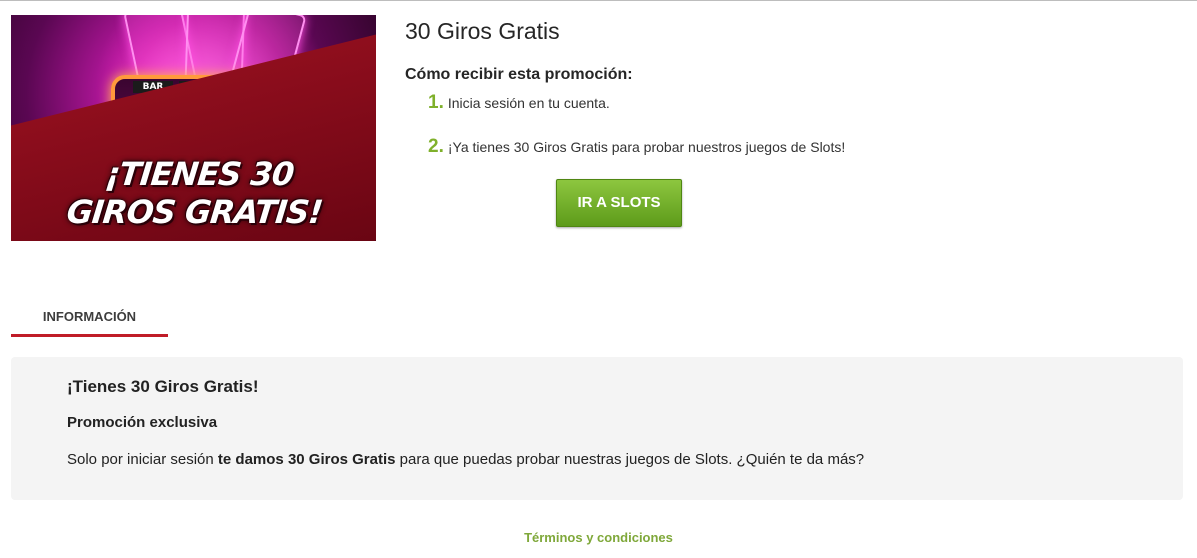  Describe the element at coordinates (142, 459) in the screenshot. I see `info-body-start: Solo por iniciar sesión` at that location.